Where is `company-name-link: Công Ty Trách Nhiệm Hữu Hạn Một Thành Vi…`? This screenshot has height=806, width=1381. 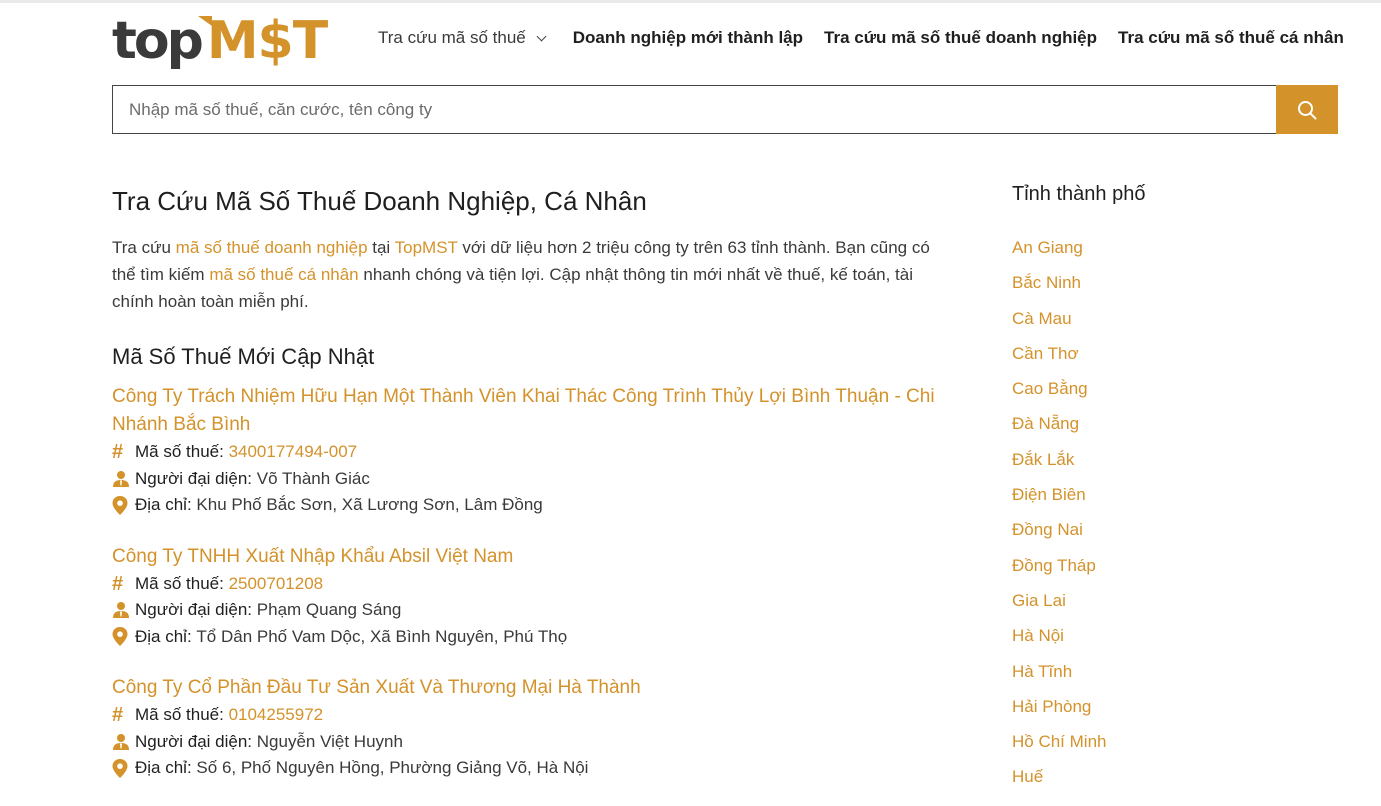 company-name-link: Công Ty Trách Nhiệm Hữu Hạn Một Thành Vi… is located at coordinates (529, 411).